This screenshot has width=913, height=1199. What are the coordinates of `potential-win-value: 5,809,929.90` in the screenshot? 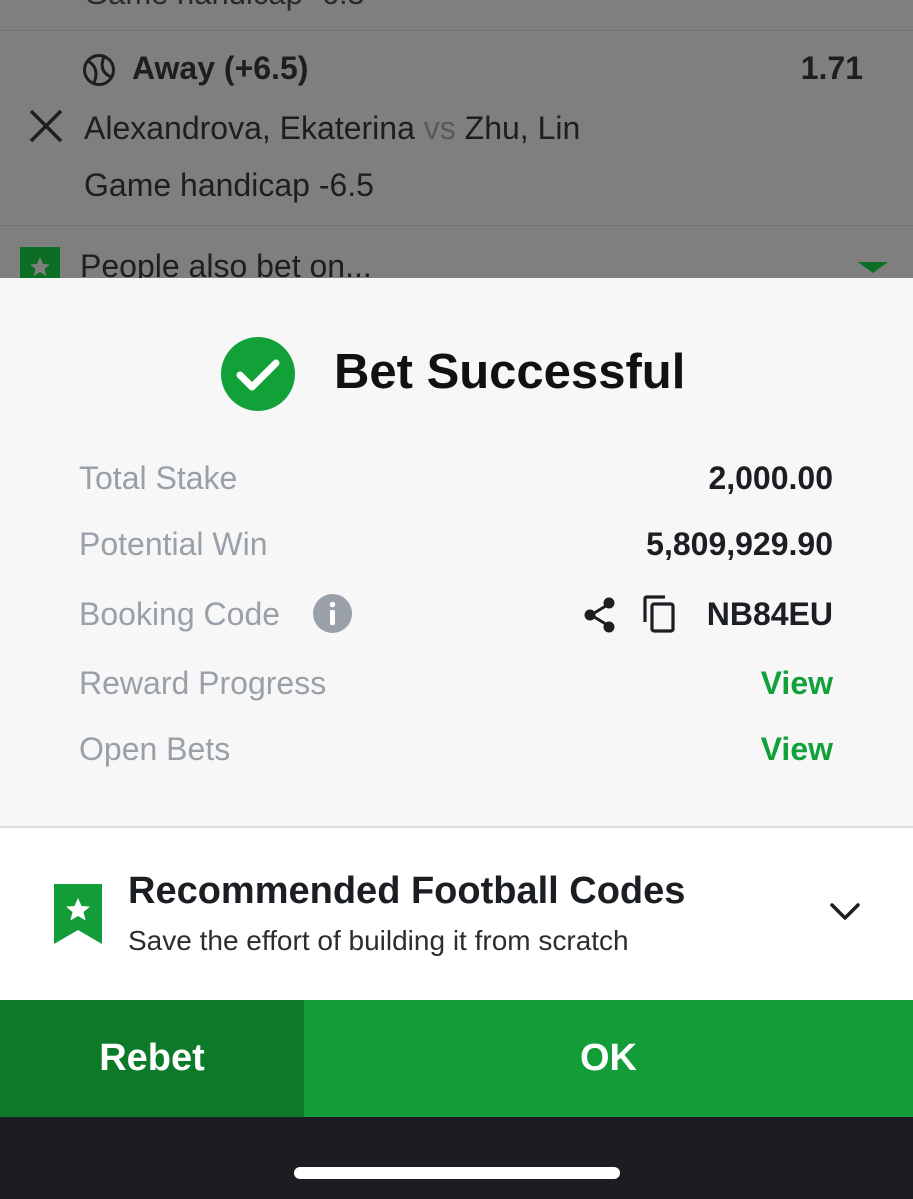 It's located at (739, 544).